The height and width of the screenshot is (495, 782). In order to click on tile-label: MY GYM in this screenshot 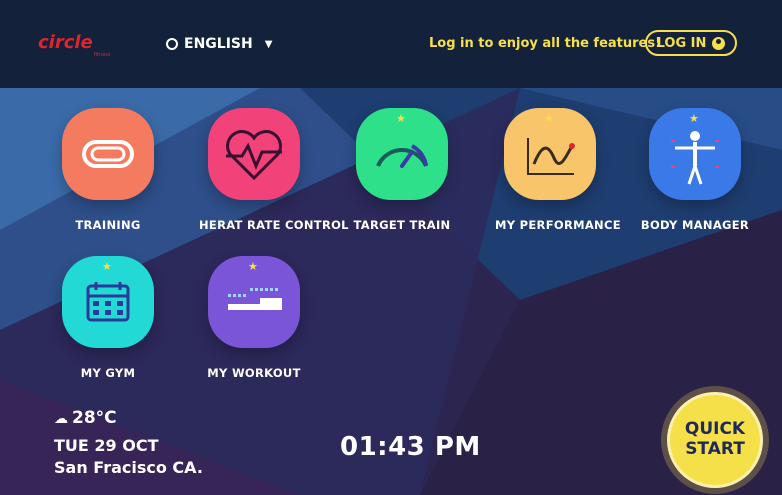, I will do `click(108, 373)`.